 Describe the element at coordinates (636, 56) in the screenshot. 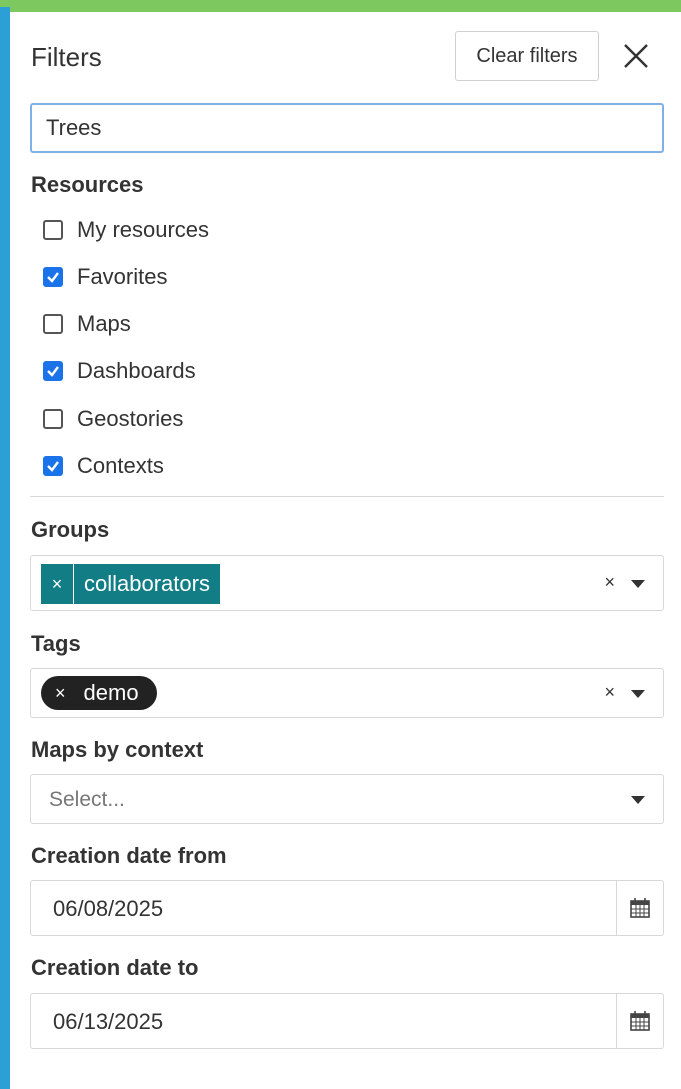

I see `close-icon` at that location.